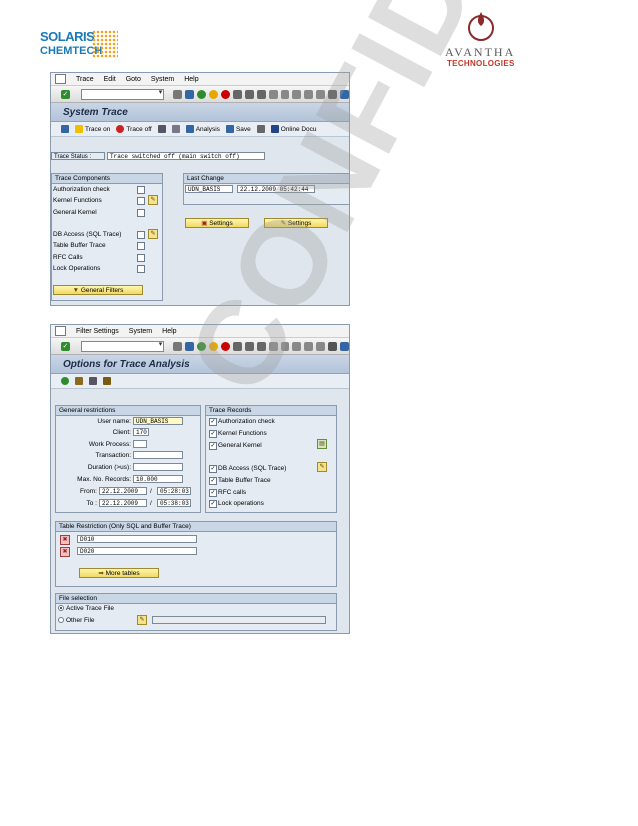 This screenshot has height=826, width=638. I want to click on cancel-icon, so click(225, 94).